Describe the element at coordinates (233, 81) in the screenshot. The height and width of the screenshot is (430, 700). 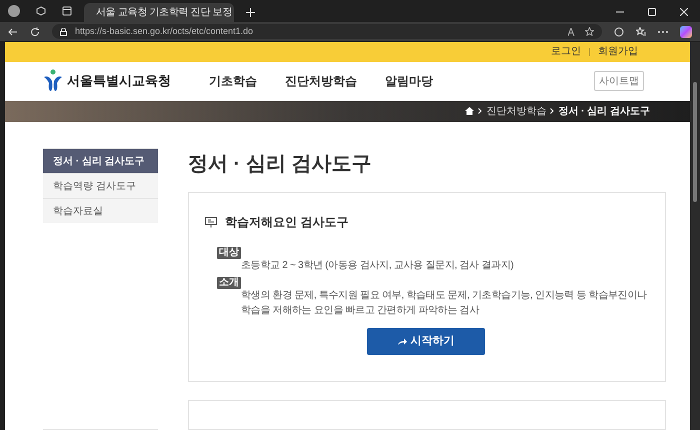
I see `nav-link: 기초학습` at that location.